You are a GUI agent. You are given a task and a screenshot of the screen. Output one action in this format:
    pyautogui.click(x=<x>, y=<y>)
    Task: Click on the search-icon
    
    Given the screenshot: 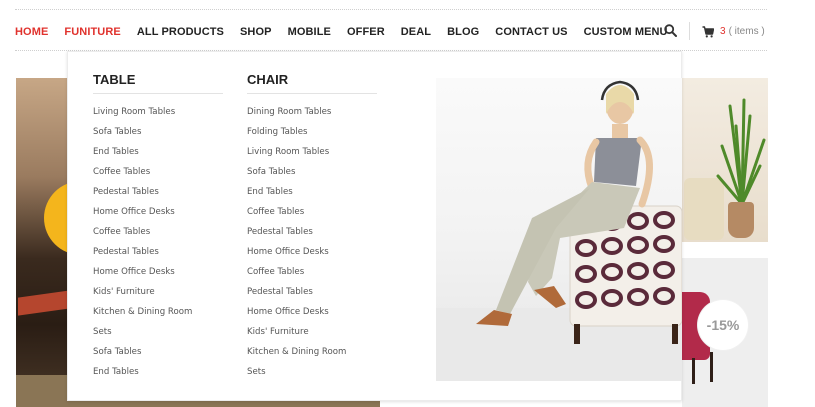 What is the action you would take?
    pyautogui.click(x=671, y=31)
    